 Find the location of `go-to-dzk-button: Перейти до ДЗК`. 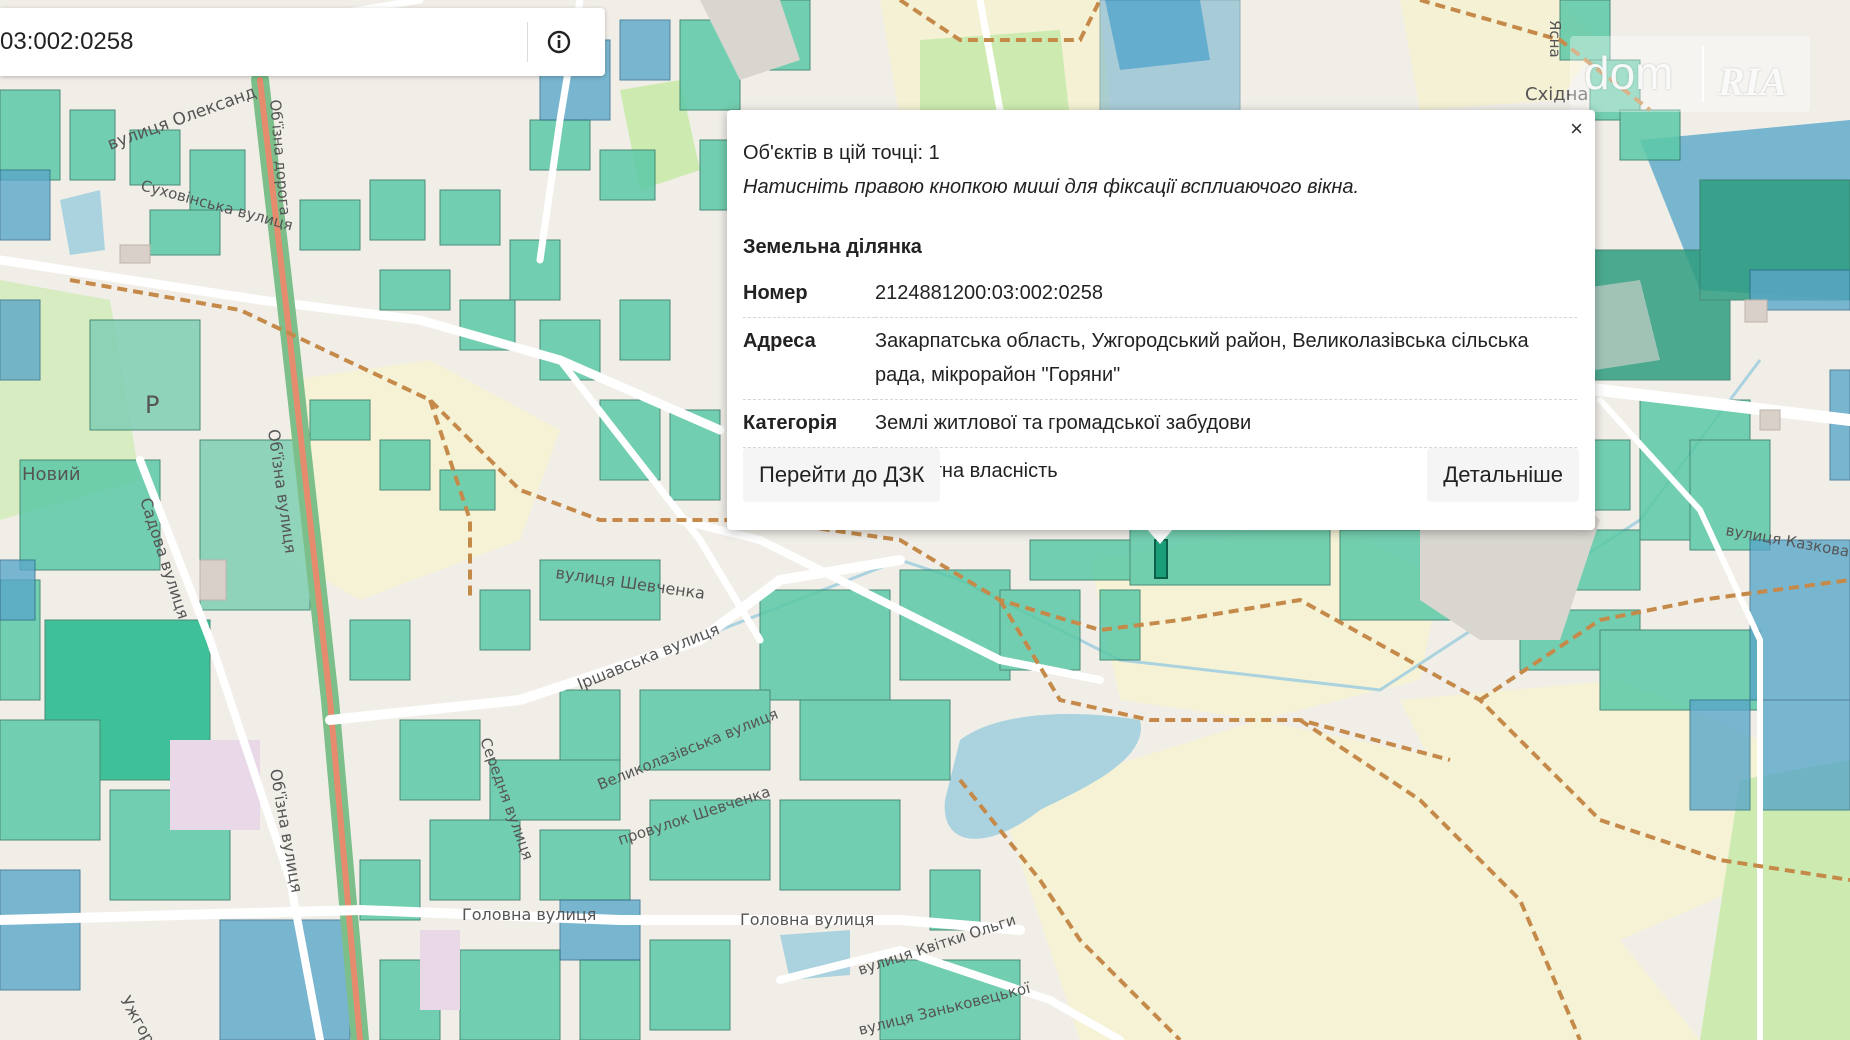

go-to-dzk-button: Перейти до ДЗК is located at coordinates (842, 475).